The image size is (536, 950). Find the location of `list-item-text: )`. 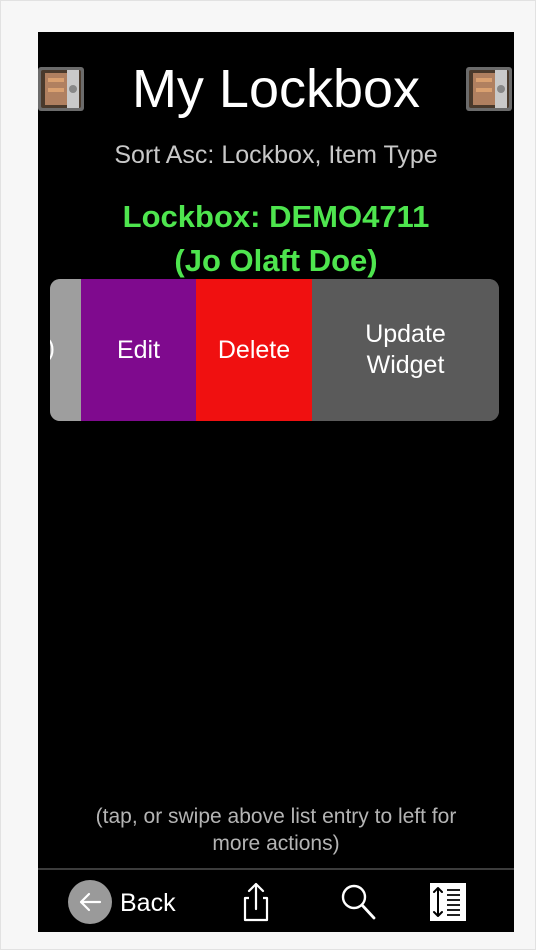

list-item-text: ) is located at coordinates (52, 349).